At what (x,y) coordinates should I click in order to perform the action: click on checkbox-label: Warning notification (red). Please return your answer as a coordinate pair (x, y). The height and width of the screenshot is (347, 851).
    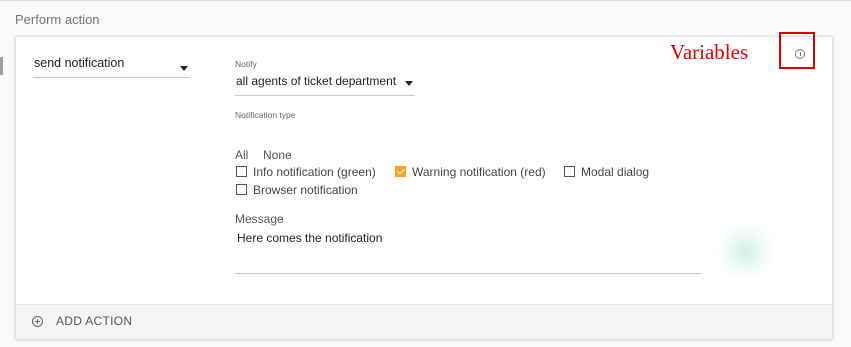
    Looking at the image, I should click on (479, 171).